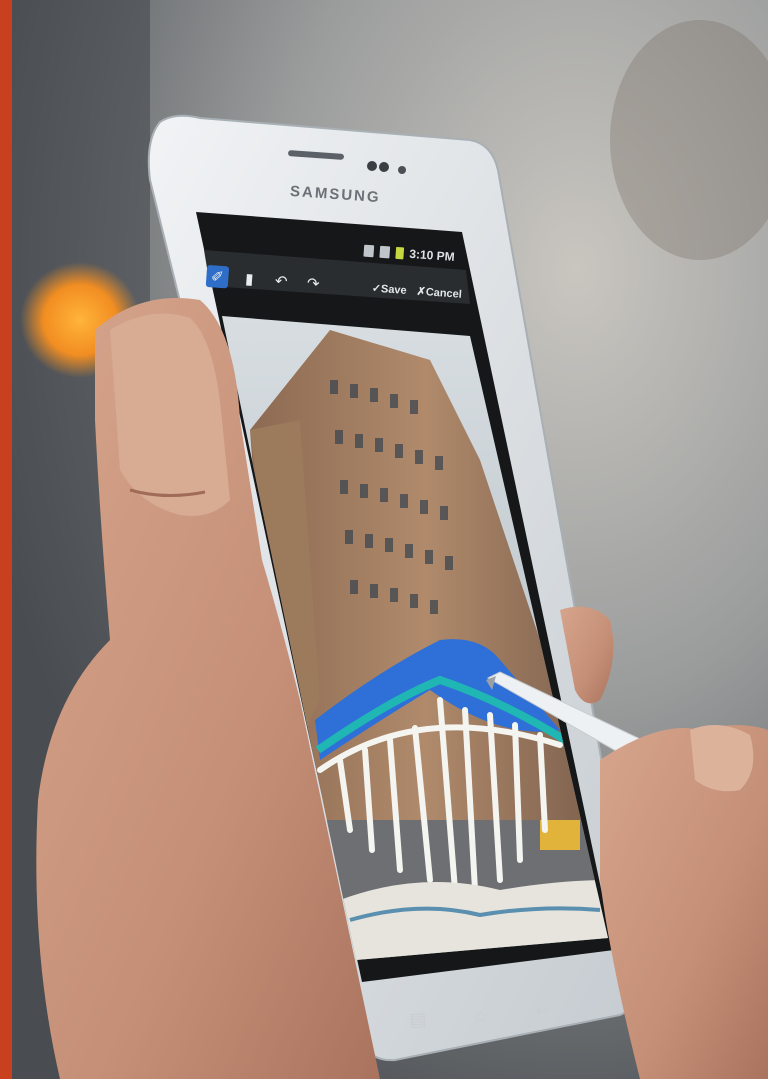 This screenshot has width=768, height=1079. I want to click on left-edge-strip, so click(6, 539).